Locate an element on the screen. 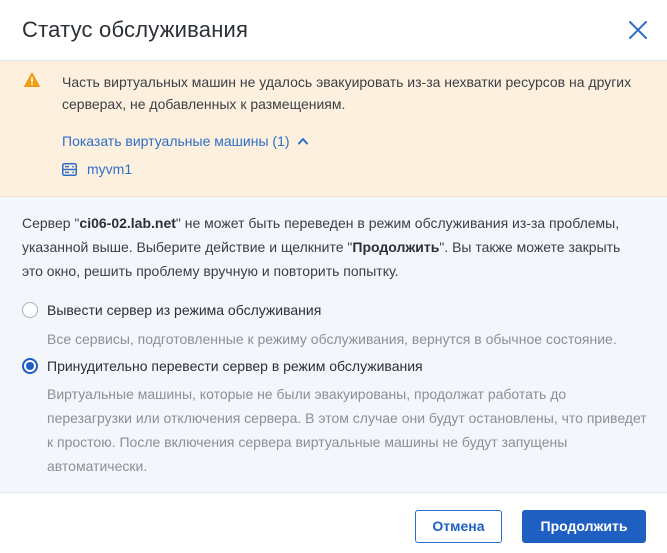  show-vms-toggle: Показать виртуальные машины (1) is located at coordinates (185, 141).